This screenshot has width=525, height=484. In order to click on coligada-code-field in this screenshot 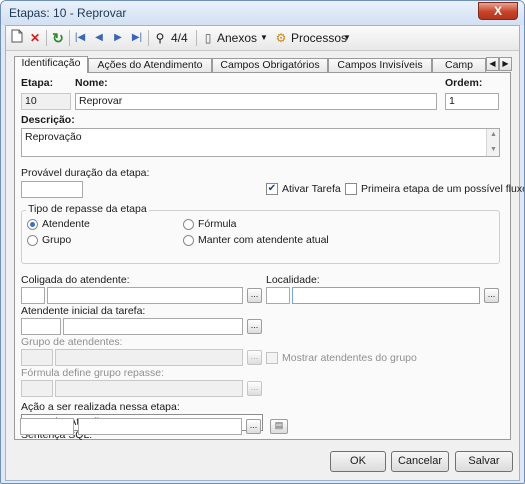, I will do `click(33, 295)`.